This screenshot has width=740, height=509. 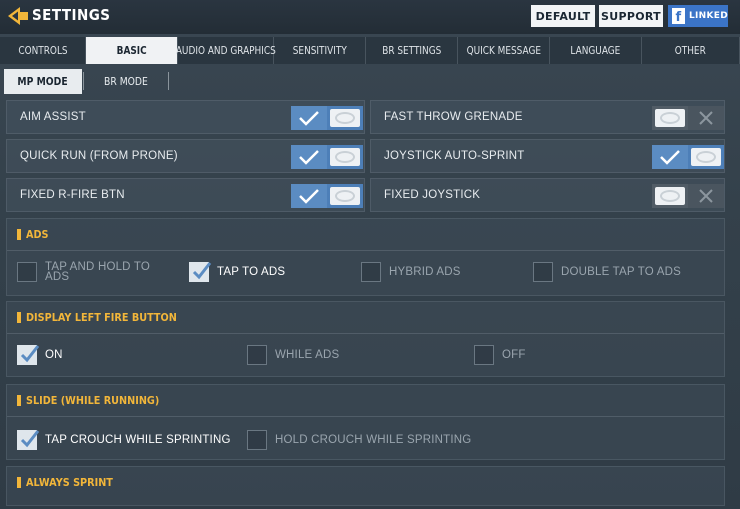 What do you see at coordinates (688, 196) in the screenshot?
I see `fixed-joystick-toggle` at bounding box center [688, 196].